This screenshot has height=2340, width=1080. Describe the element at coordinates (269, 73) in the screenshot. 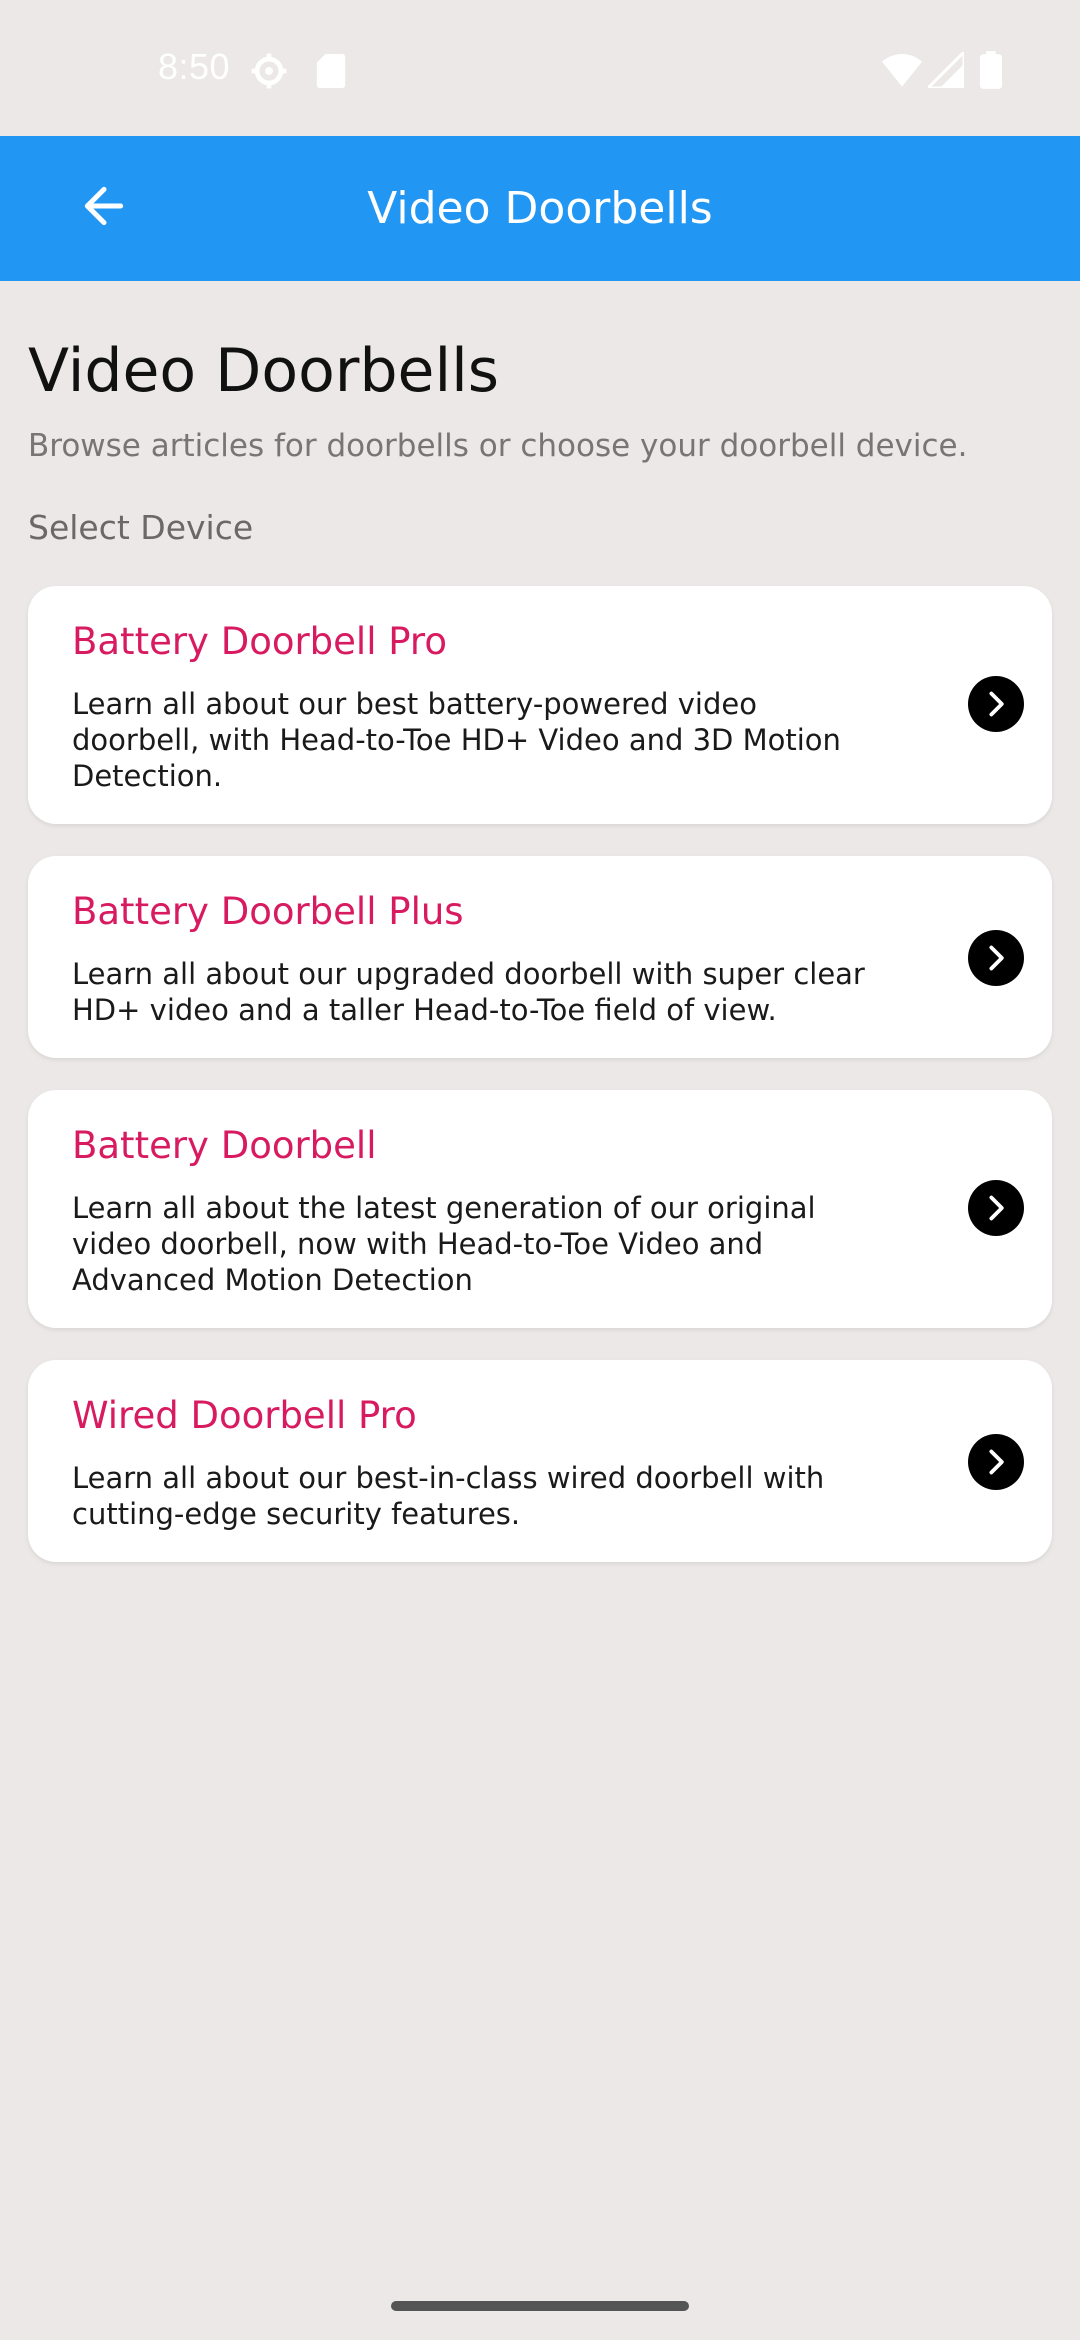

I see `settings-icon` at that location.